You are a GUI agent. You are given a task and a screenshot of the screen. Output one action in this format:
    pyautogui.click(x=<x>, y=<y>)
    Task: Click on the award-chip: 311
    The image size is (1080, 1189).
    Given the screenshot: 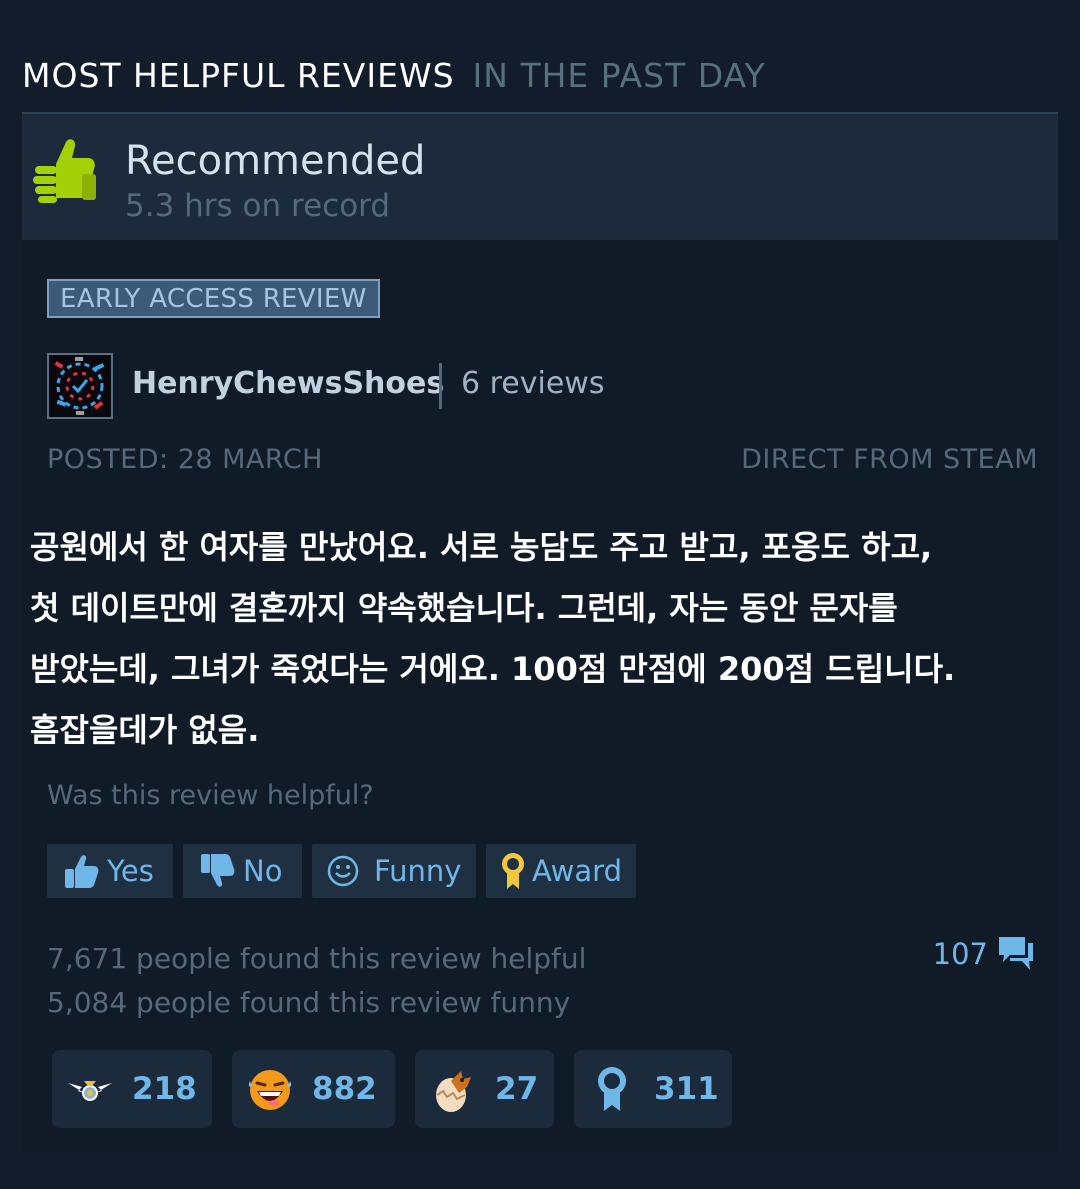 What is the action you would take?
    pyautogui.click(x=653, y=1089)
    